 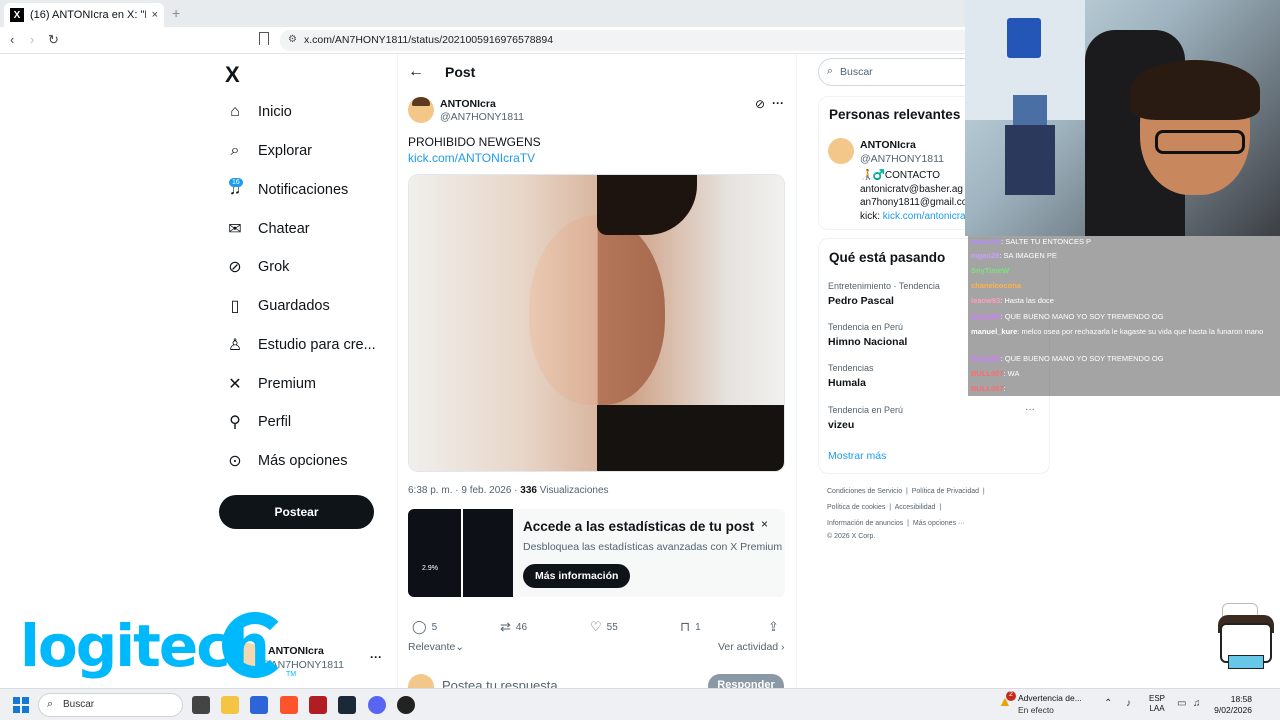 I want to click on discord-icon, so click(x=377, y=705).